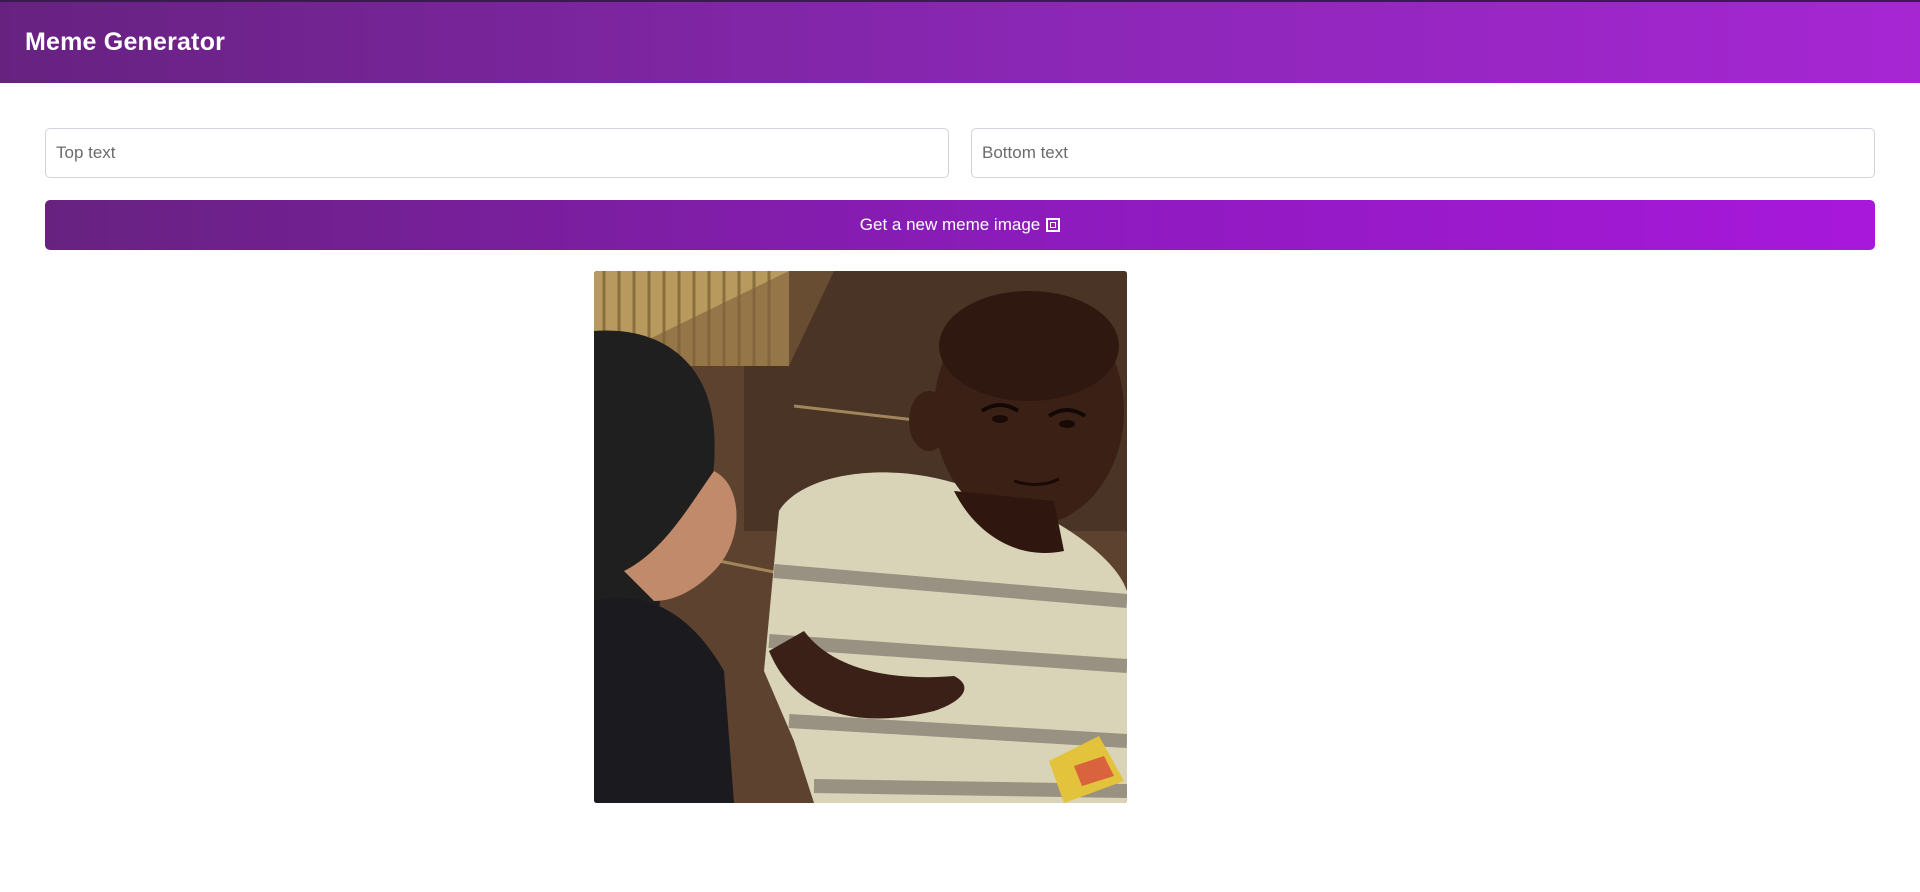 The width and height of the screenshot is (1920, 892). What do you see at coordinates (1053, 225) in the screenshot?
I see `framed-picture-icon` at bounding box center [1053, 225].